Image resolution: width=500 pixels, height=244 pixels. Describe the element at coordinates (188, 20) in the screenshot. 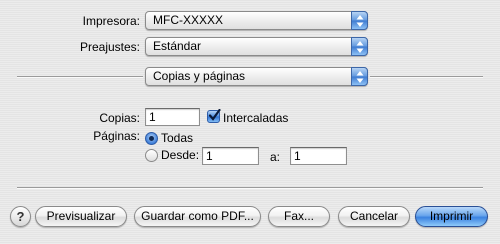

I see `printer-popup-value: MFC-XXXXX` at that location.